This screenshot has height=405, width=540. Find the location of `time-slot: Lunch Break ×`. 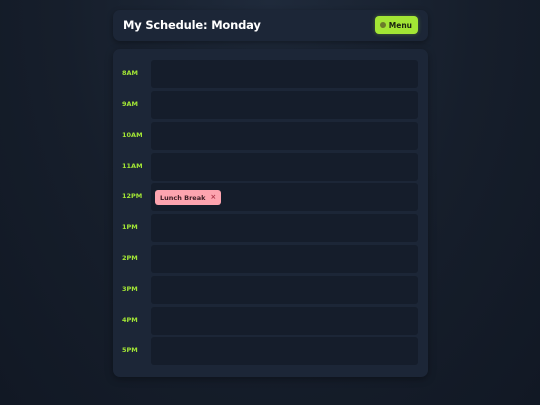

time-slot: Lunch Break × is located at coordinates (284, 197).